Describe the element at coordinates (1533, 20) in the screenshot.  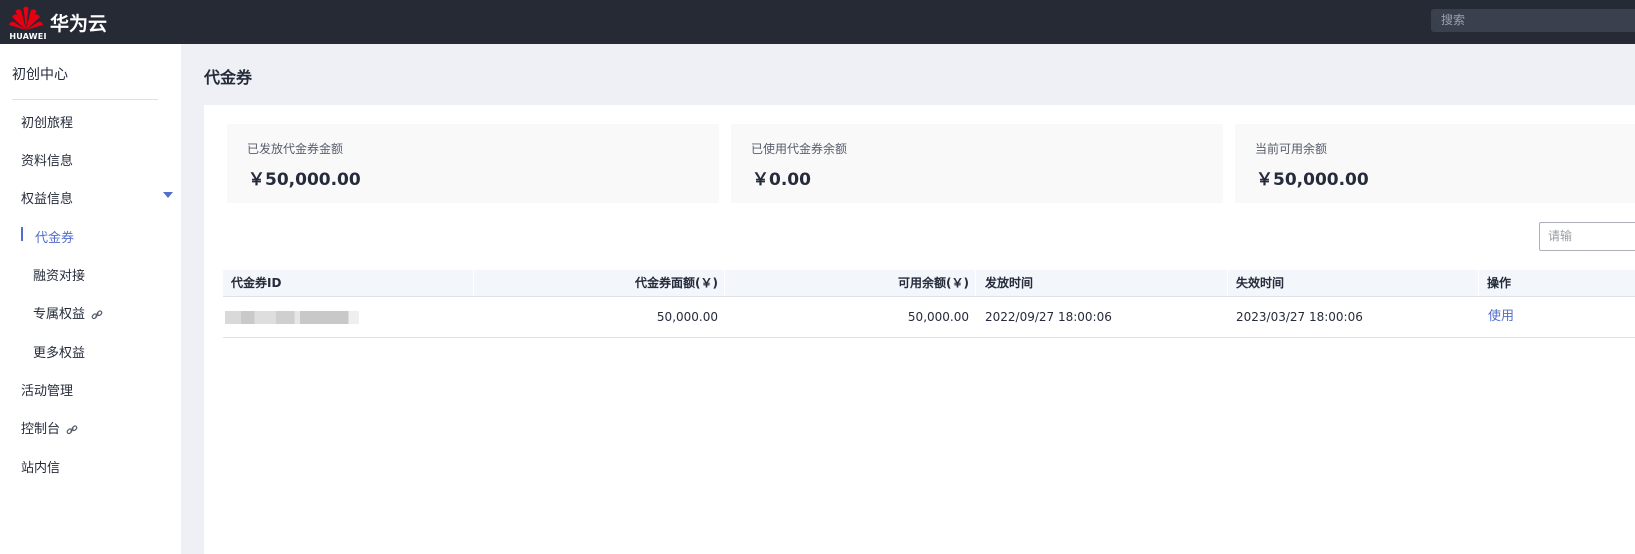
I see `search-input: 搜索` at that location.